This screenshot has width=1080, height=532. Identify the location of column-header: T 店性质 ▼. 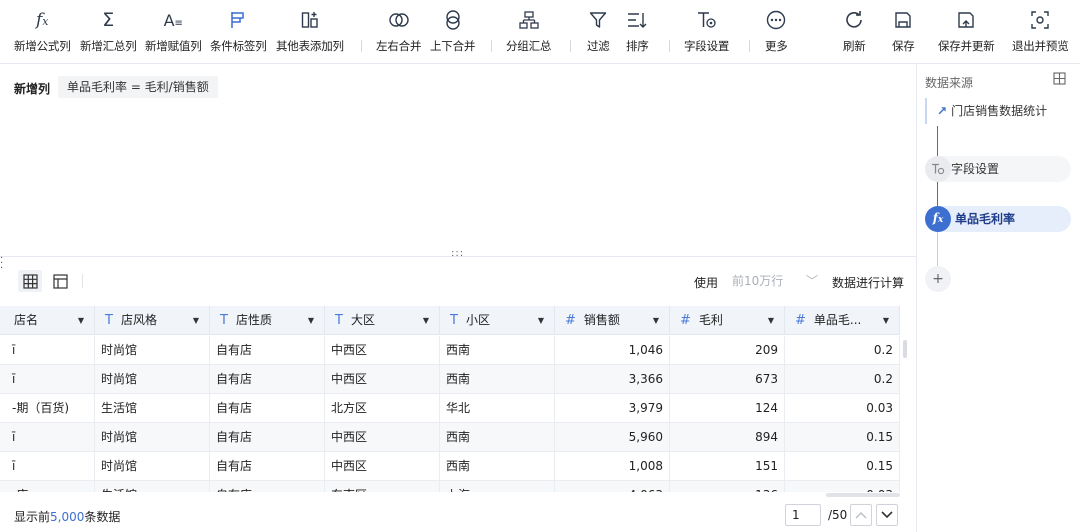
(267, 320).